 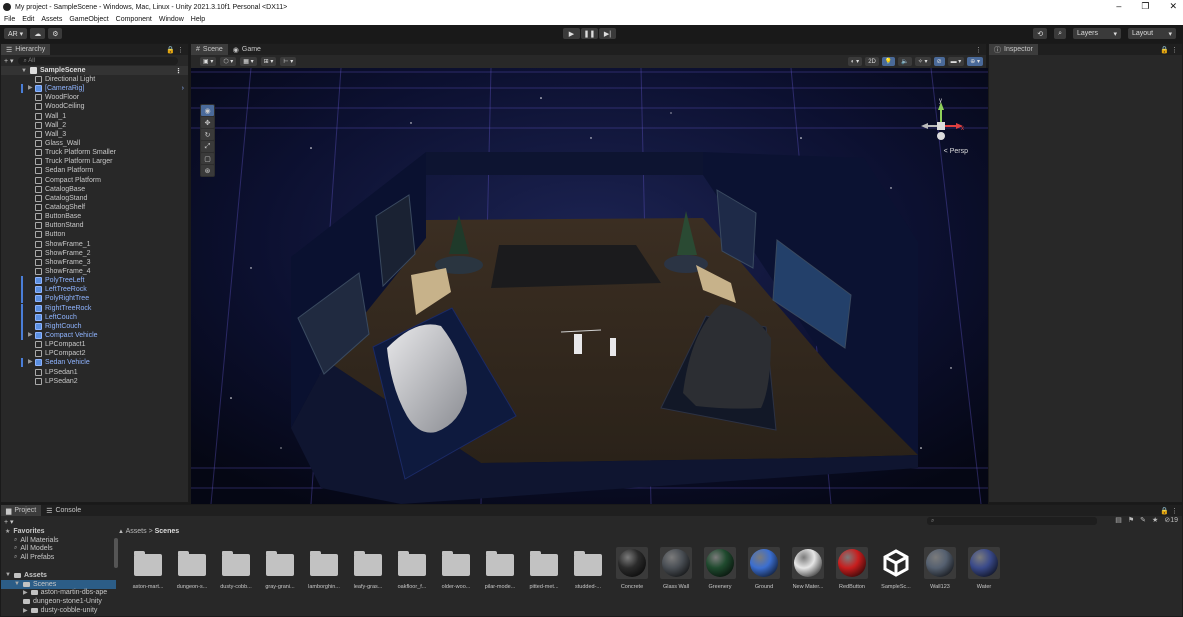 What do you see at coordinates (207, 110) in the screenshot?
I see `view-tool-button: ◉` at bounding box center [207, 110].